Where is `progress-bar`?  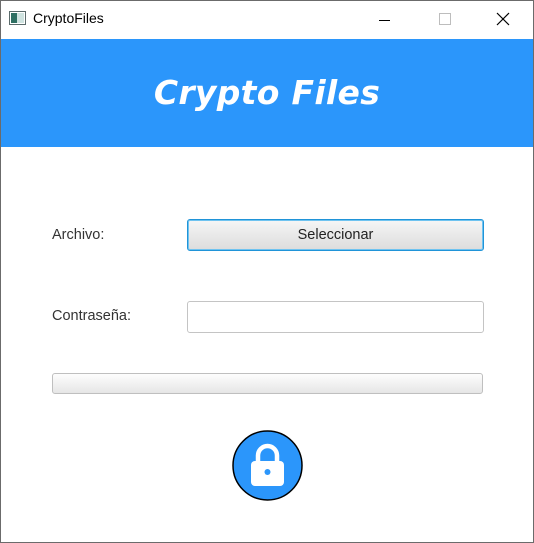 progress-bar is located at coordinates (267, 383).